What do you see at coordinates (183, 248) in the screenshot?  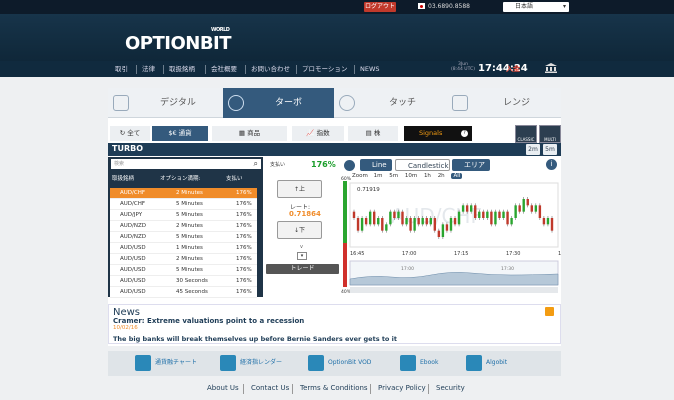 I see `table-row: AUD/USD 1 Minutes 176%` at bounding box center [183, 248].